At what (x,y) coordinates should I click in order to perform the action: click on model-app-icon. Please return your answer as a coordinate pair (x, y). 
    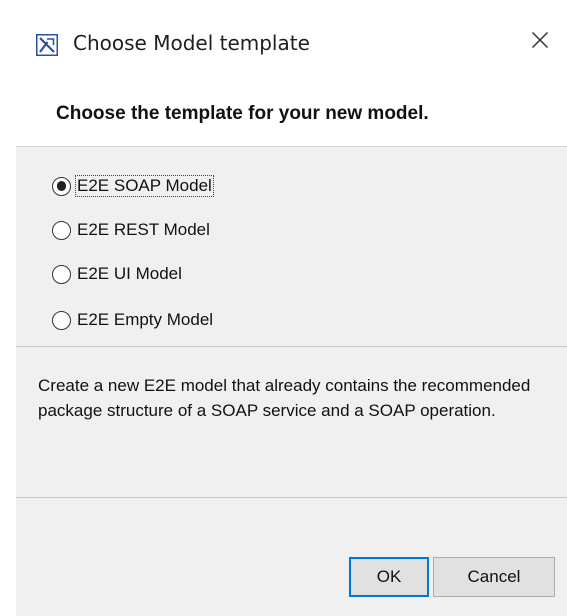
    Looking at the image, I should click on (47, 45).